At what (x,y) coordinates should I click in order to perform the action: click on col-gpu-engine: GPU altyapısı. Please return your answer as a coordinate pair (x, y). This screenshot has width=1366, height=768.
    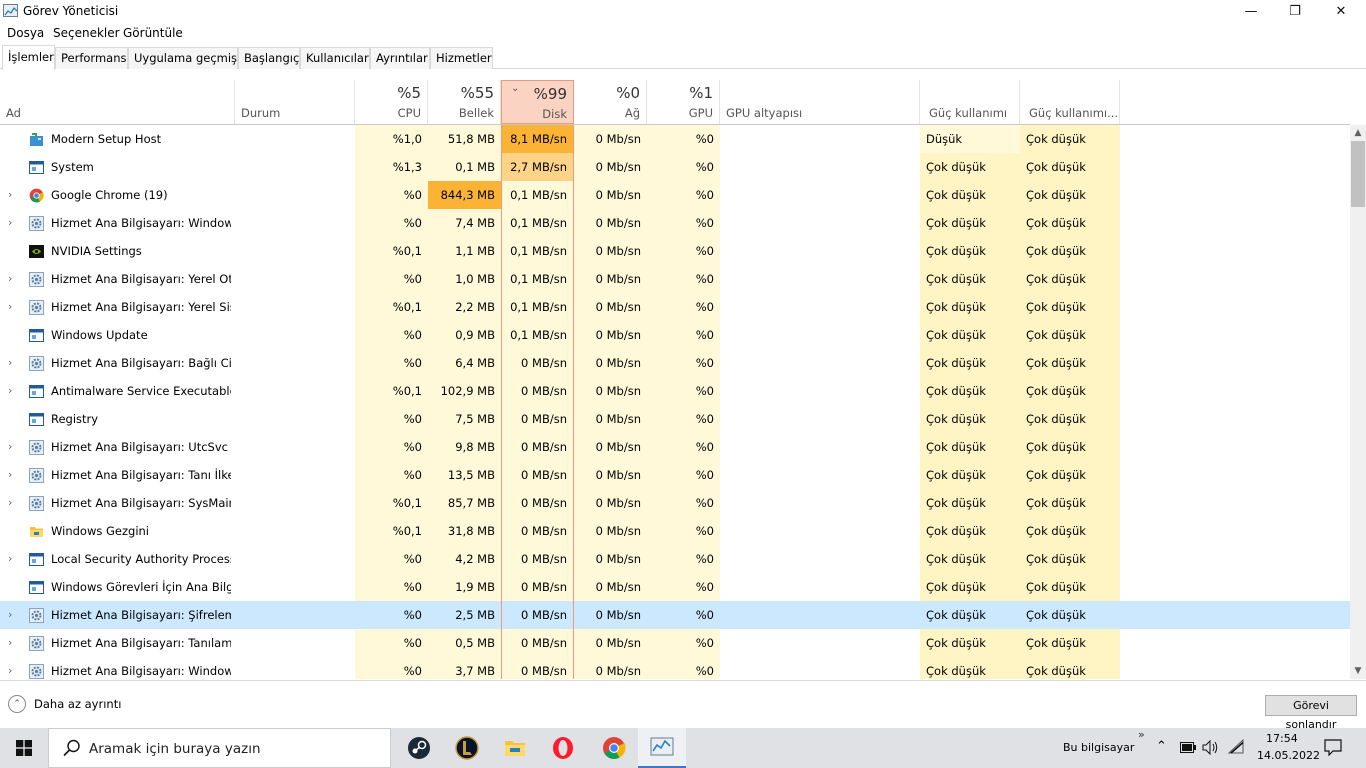
    Looking at the image, I should click on (820, 102).